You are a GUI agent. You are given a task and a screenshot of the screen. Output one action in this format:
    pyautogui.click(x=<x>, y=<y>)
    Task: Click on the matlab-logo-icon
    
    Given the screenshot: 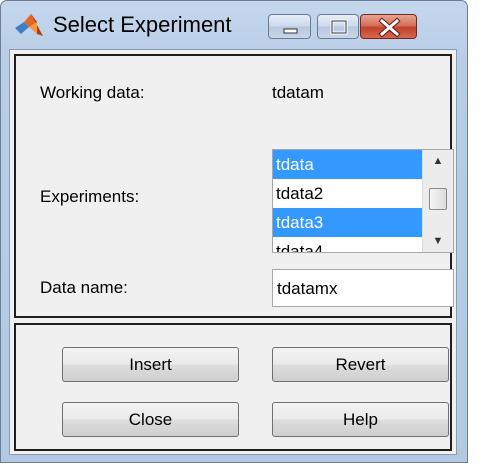 What is the action you would take?
    pyautogui.click(x=29, y=25)
    